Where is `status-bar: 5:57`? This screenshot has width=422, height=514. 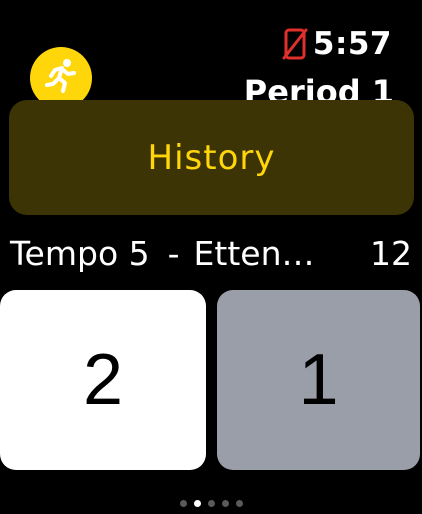
status-bar: 5:57 is located at coordinates (336, 44).